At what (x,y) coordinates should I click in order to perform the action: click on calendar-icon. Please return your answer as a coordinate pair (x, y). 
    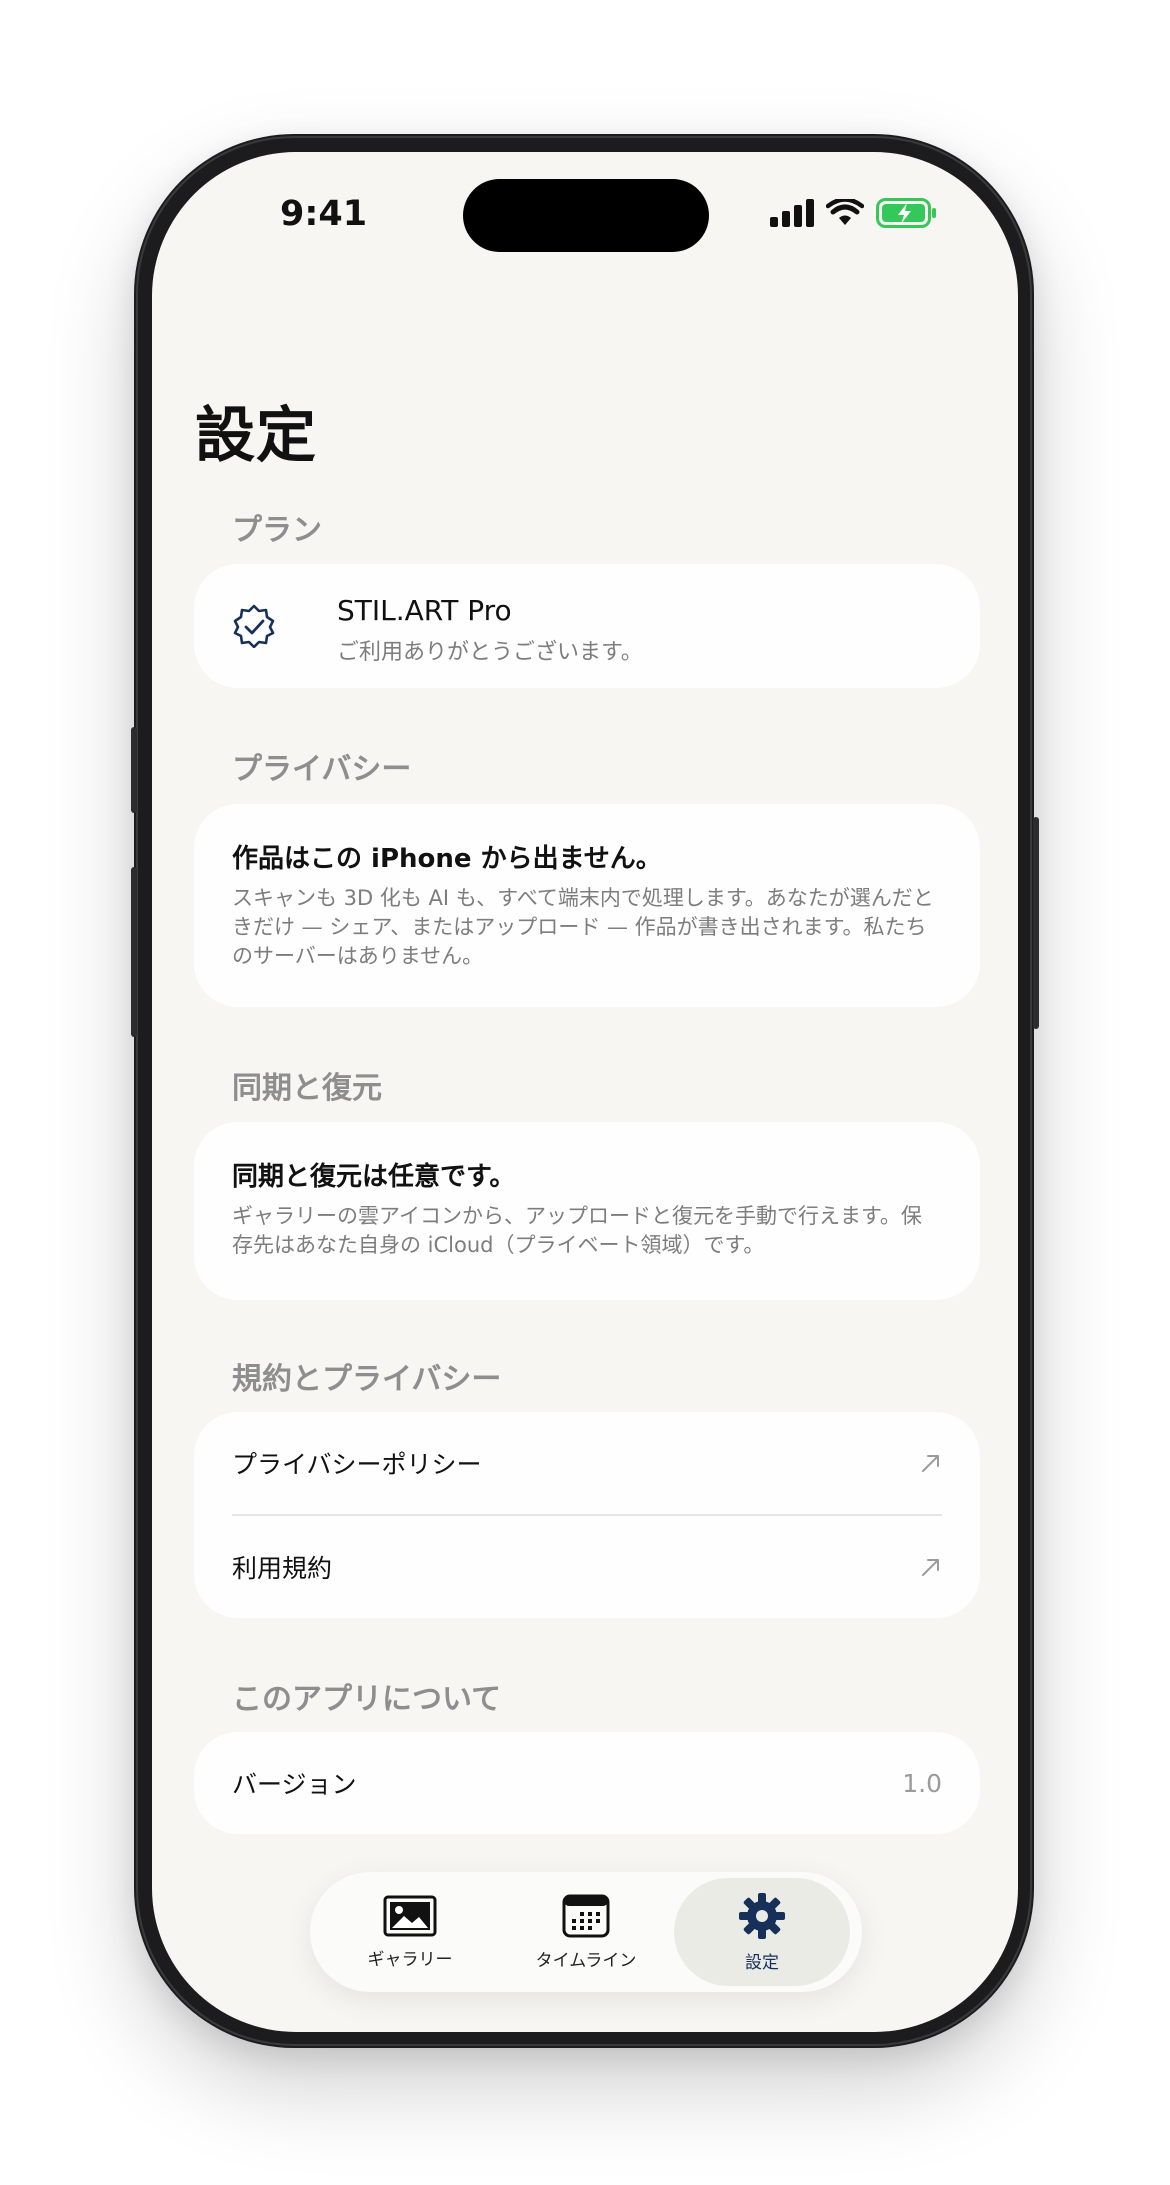
    Looking at the image, I should click on (586, 1915).